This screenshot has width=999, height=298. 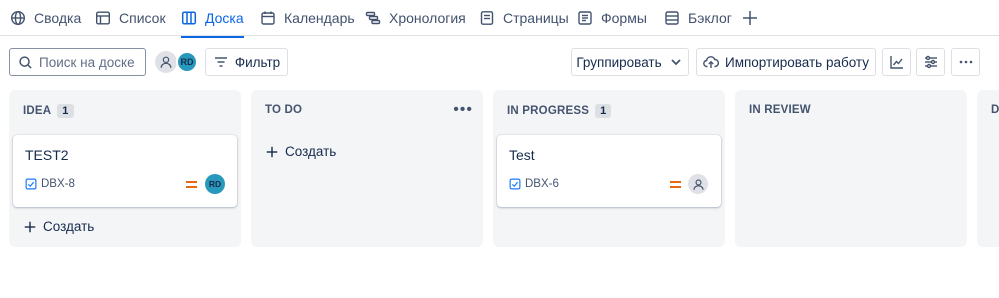 I want to click on forms-icon, so click(x=585, y=17).